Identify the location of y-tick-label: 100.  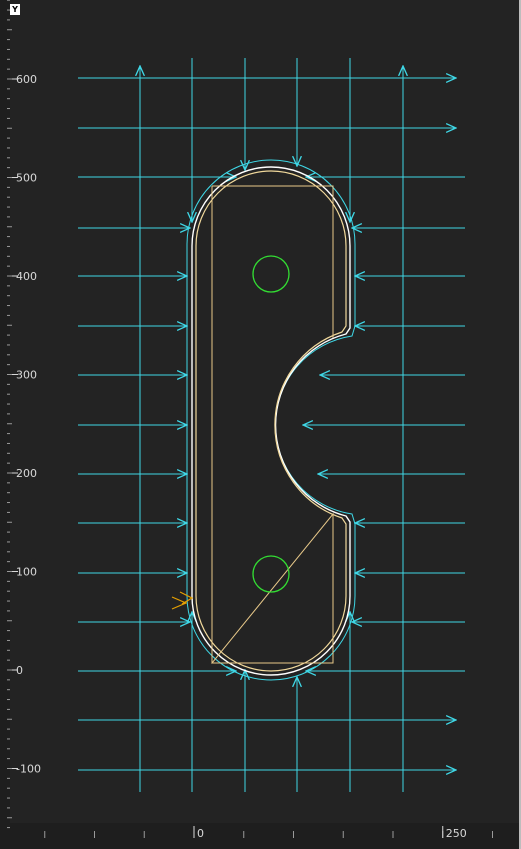
(26, 572).